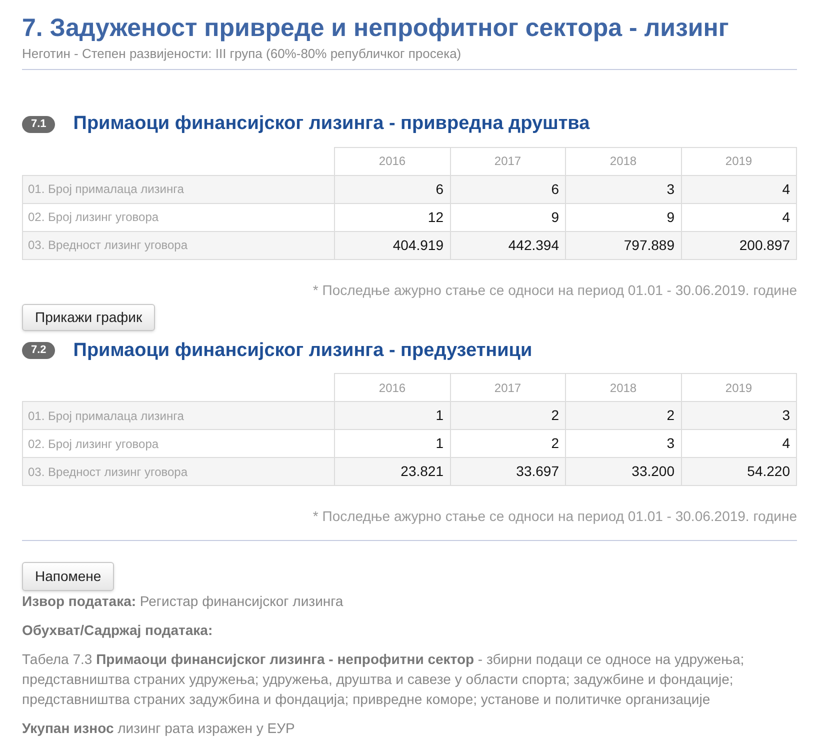 The height and width of the screenshot is (748, 819). I want to click on note-paragraph: Табела 7.3 Примаоци финансијског лизинга - непрофитни сектор - збирни подаци се односе на удружења; представништва страних удружења; удружења, друштва и савезе у области спорта; задужбине и фондације; представништва страних задужбина и фондација; привредне коморе; установе и политичке организације, so click(384, 679).